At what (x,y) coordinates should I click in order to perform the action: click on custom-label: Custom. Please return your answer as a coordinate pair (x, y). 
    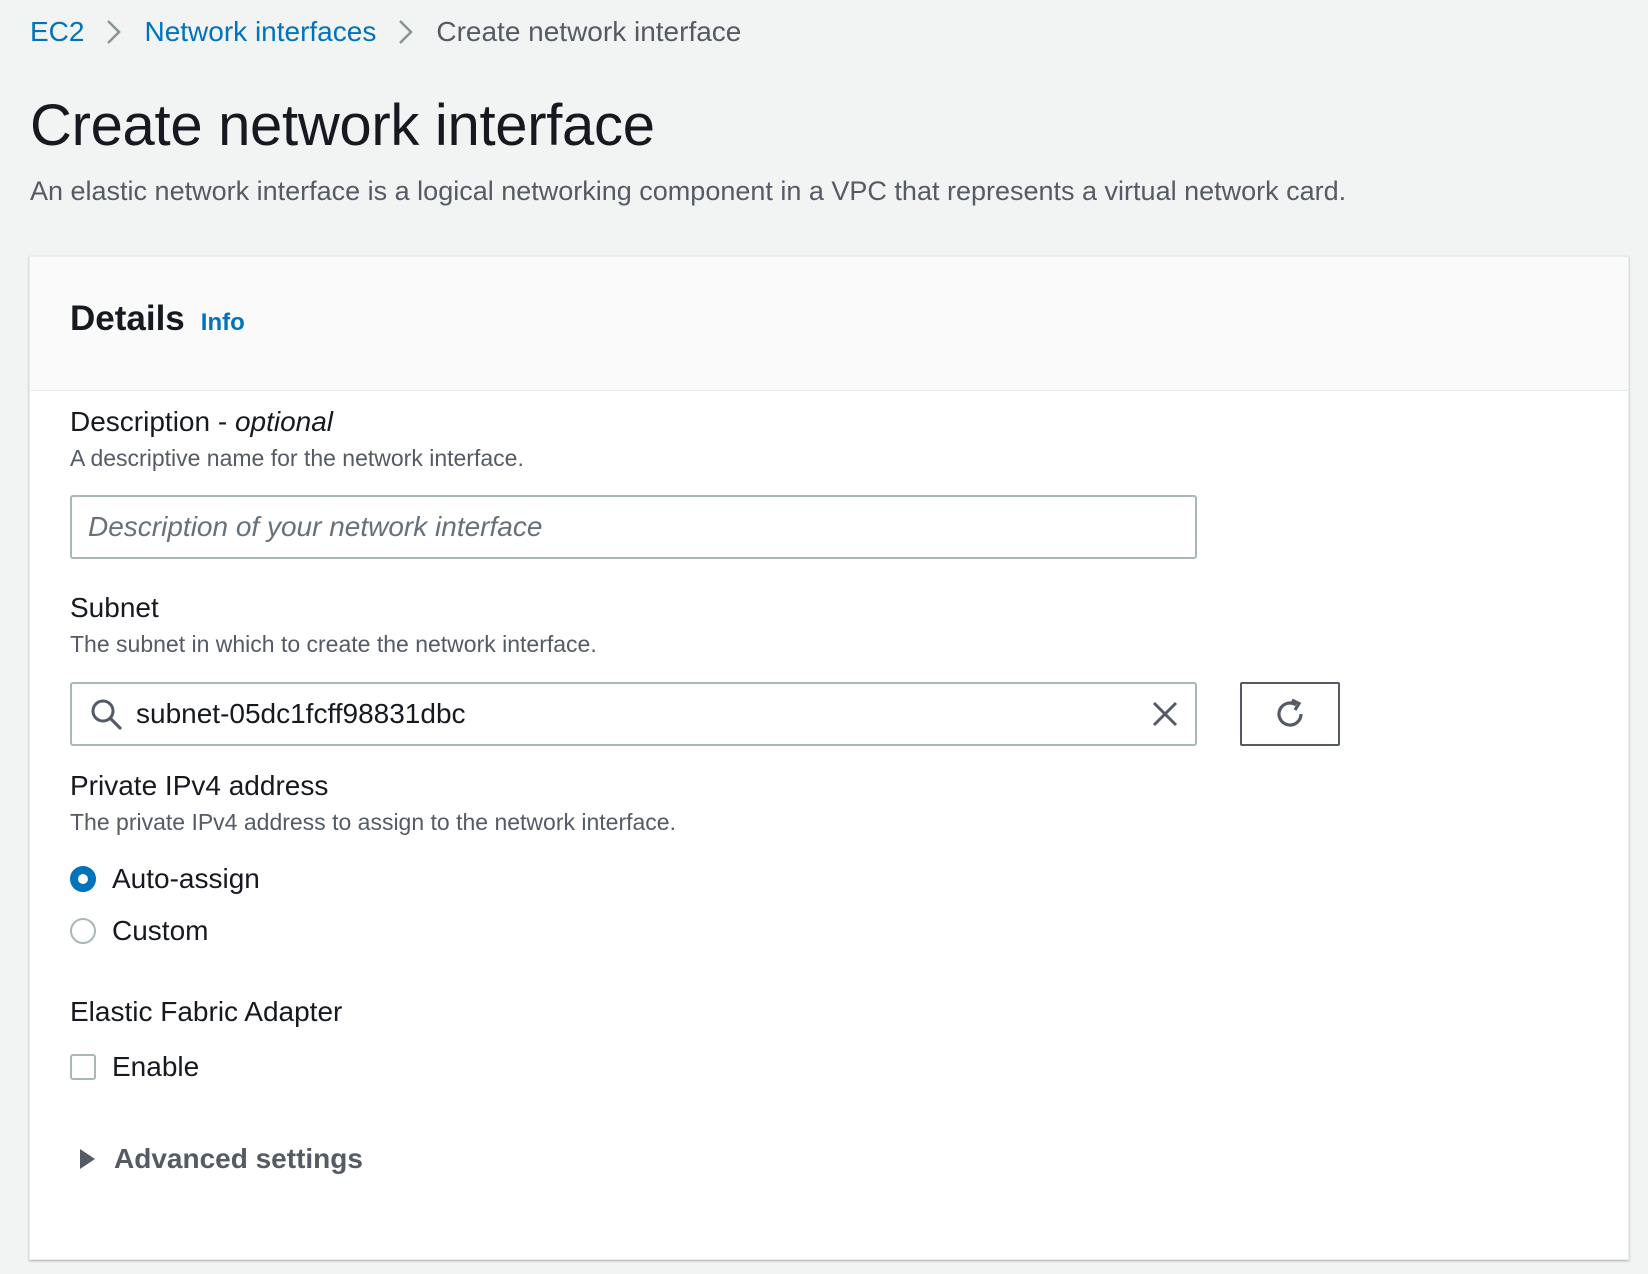
    Looking at the image, I should click on (160, 930).